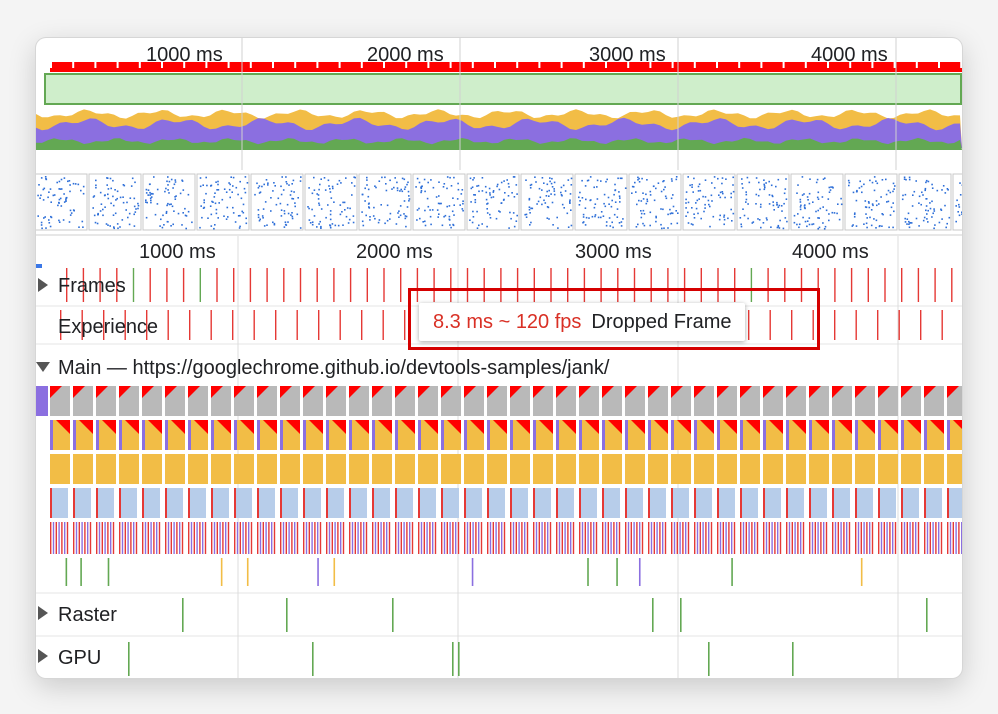 Image resolution: width=998 pixels, height=714 pixels. I want to click on track-raster: Raster, so click(77, 615).